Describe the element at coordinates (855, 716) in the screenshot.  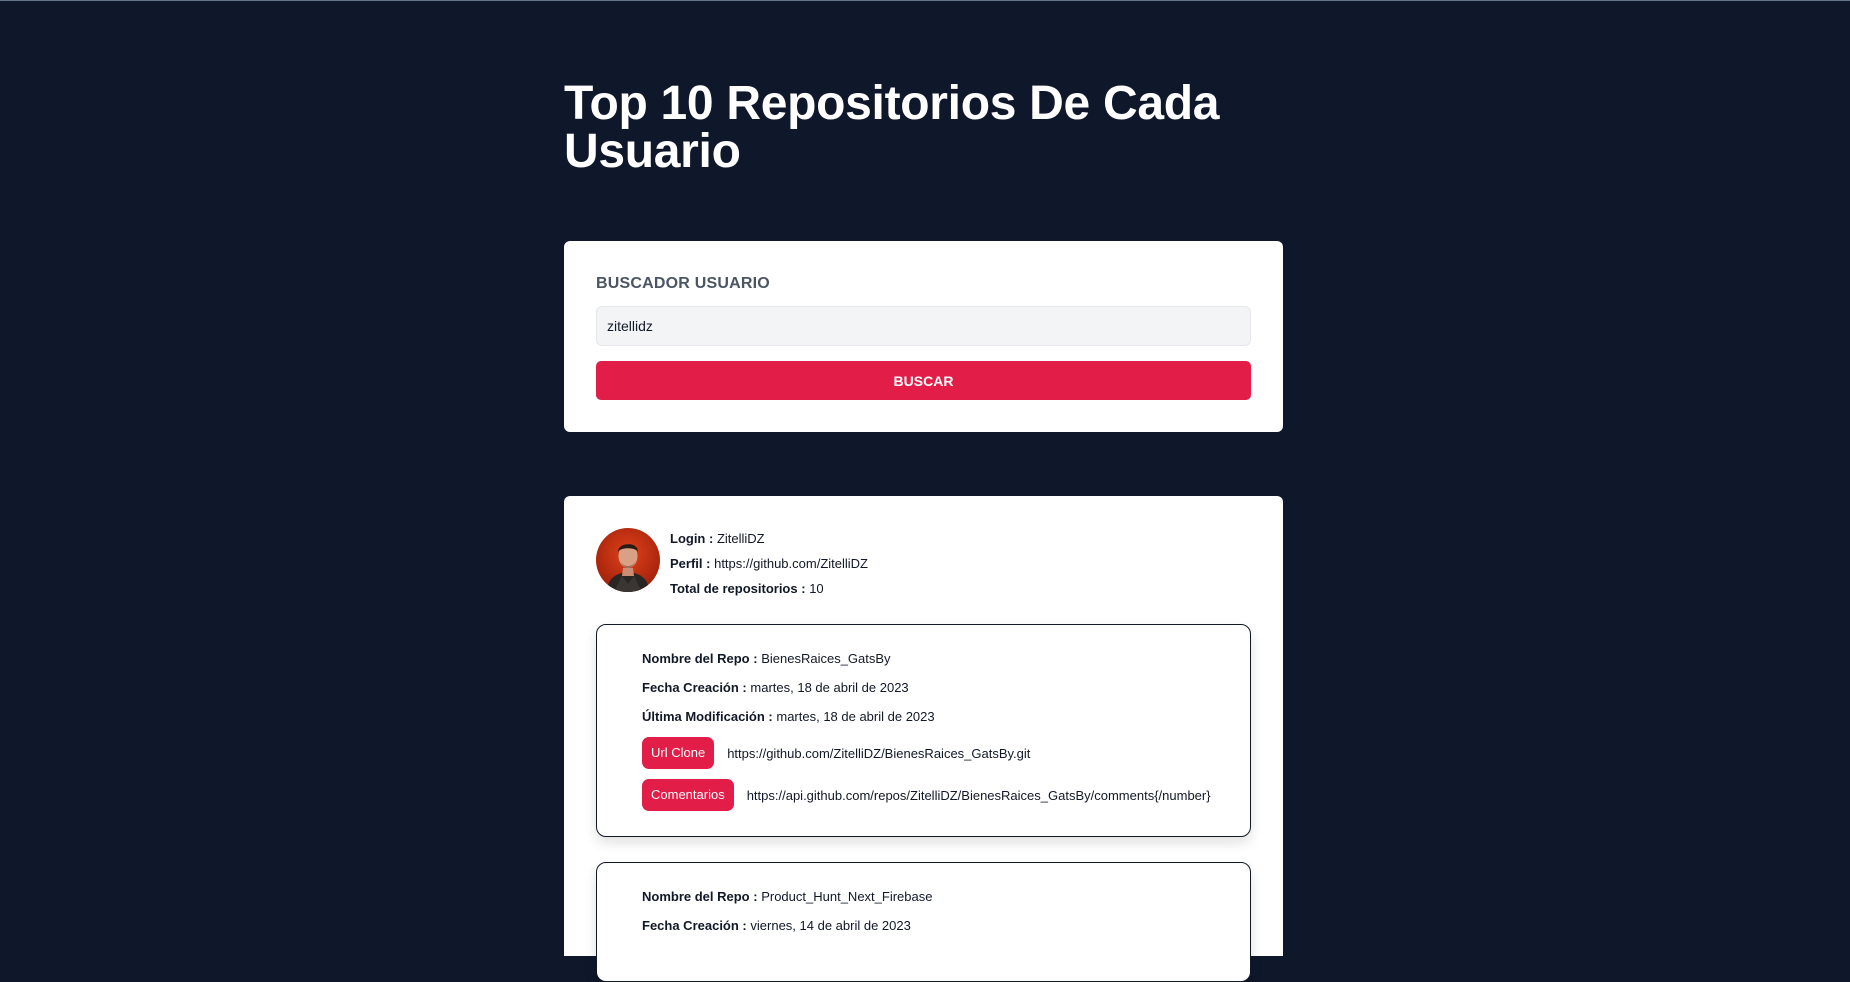
I see `repo-modified-value: martes, 18 de abril de 2023` at that location.